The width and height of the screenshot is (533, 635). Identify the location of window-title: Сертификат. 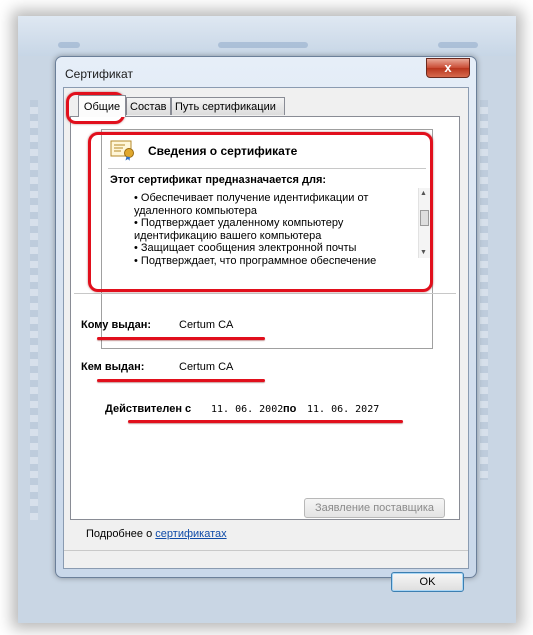
(99, 74).